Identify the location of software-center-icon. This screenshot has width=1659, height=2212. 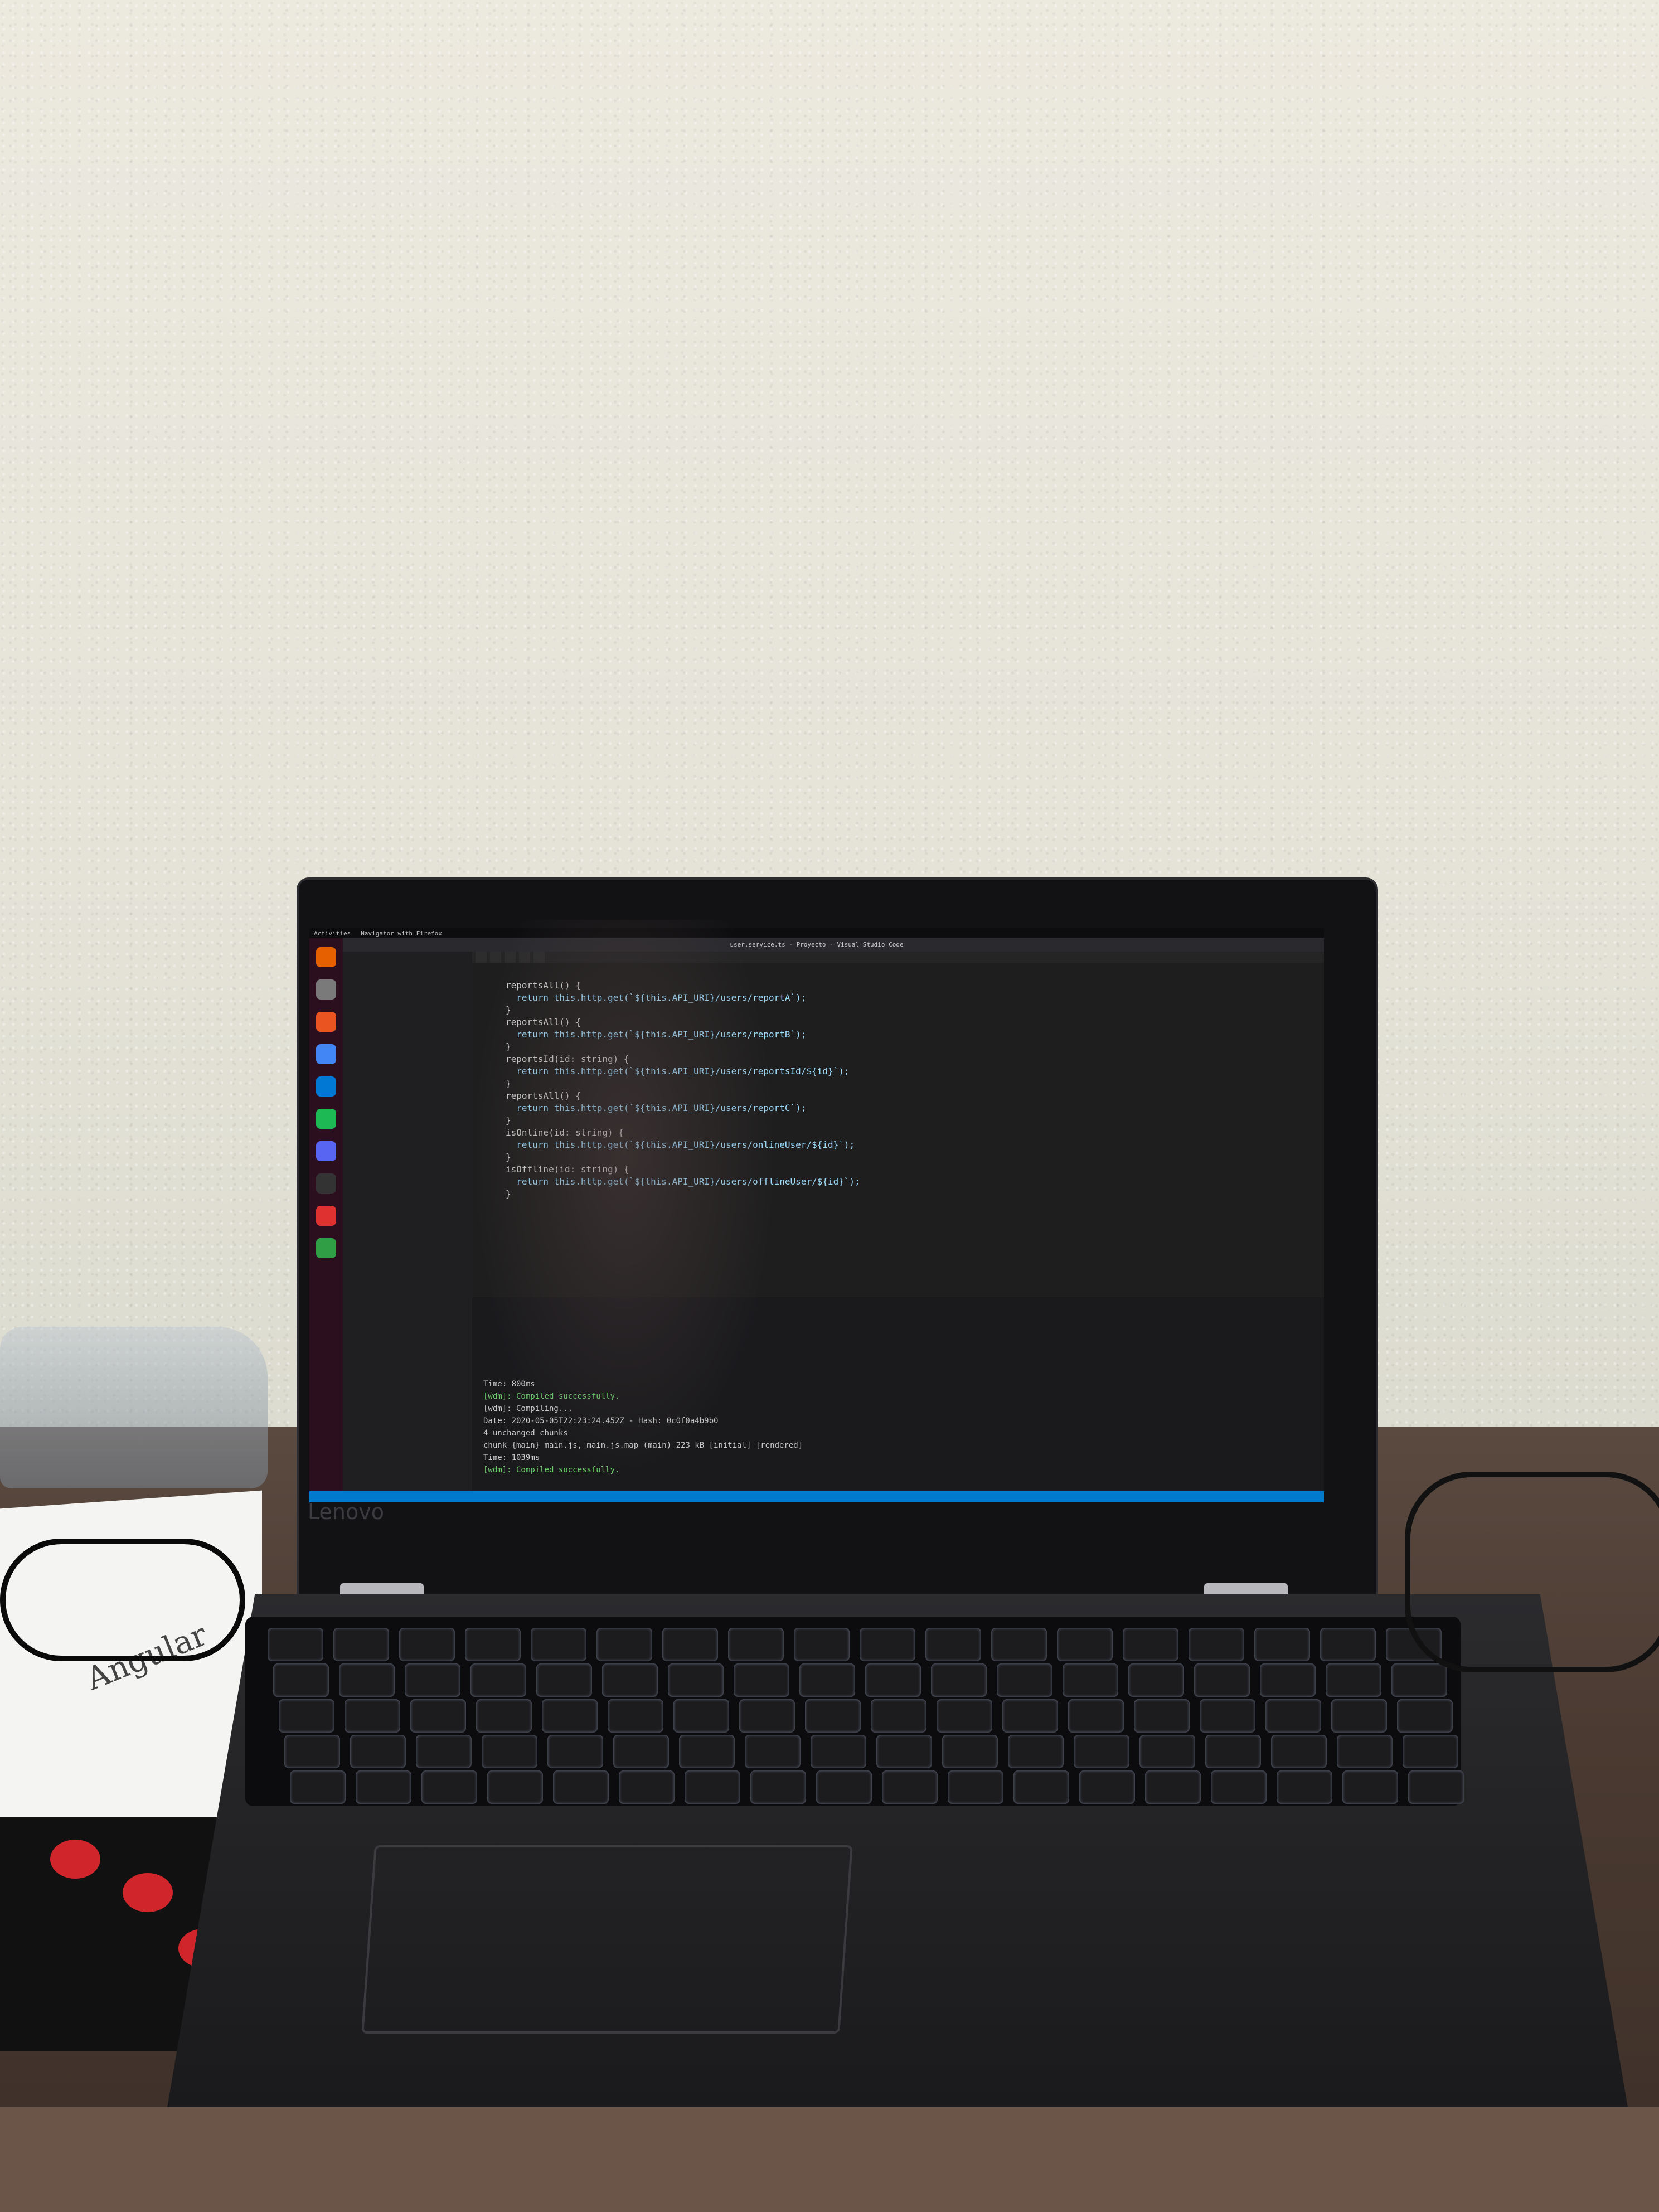
(326, 1022).